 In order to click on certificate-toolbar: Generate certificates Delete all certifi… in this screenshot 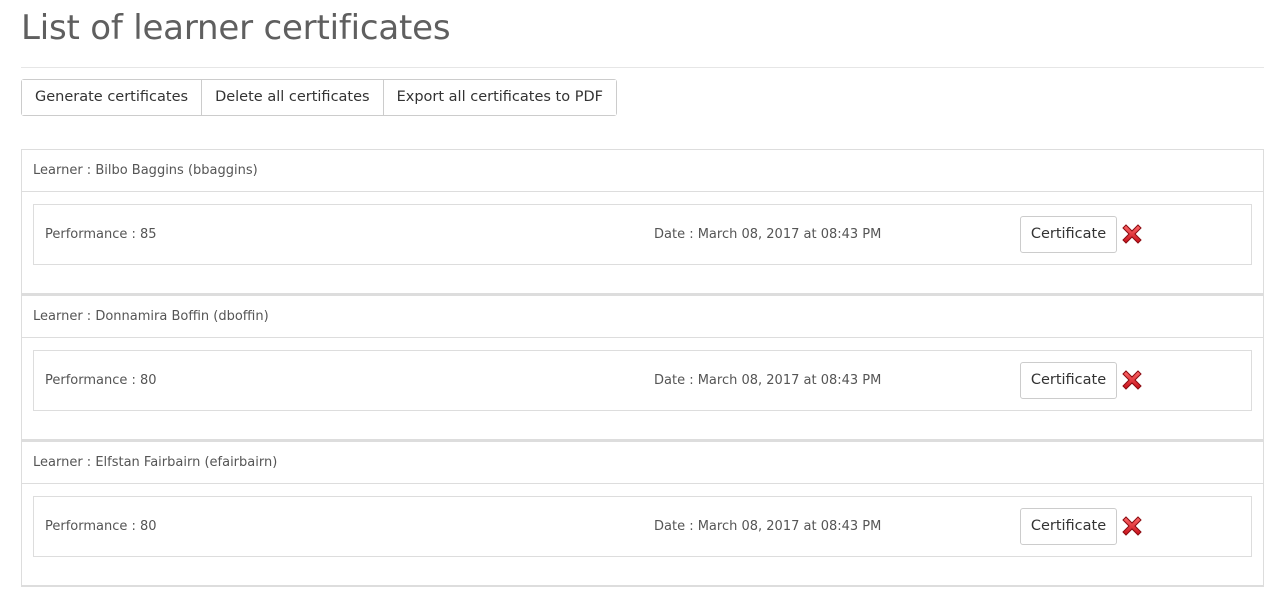, I will do `click(319, 97)`.